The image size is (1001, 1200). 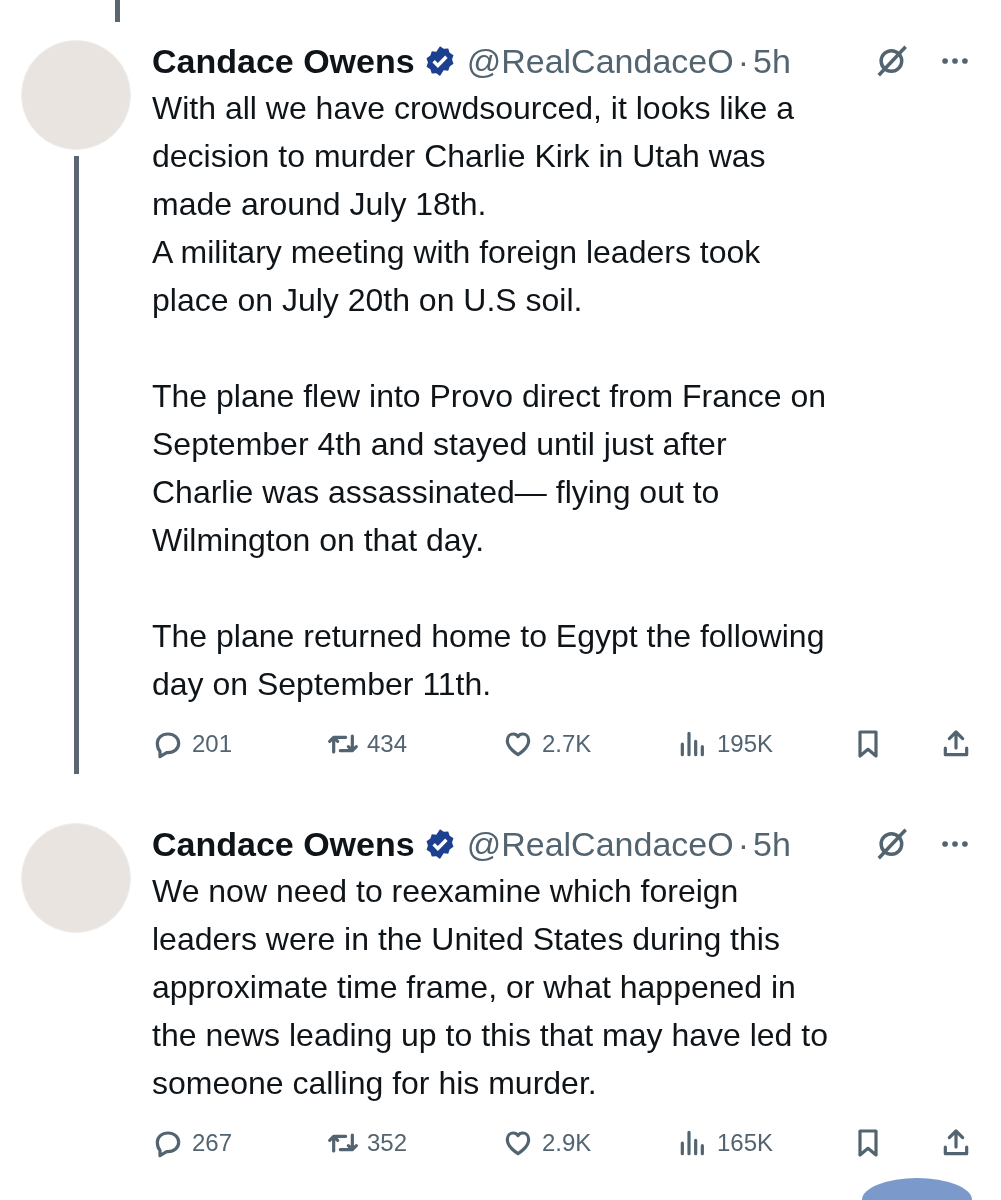 What do you see at coordinates (212, 744) in the screenshot?
I see `count-text: 201` at bounding box center [212, 744].